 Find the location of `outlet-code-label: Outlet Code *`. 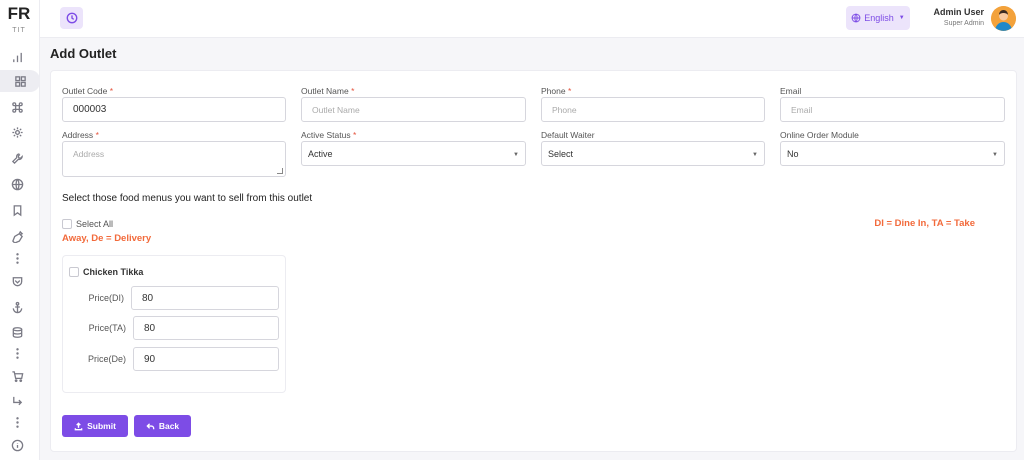

outlet-code-label: Outlet Code * is located at coordinates (88, 91).